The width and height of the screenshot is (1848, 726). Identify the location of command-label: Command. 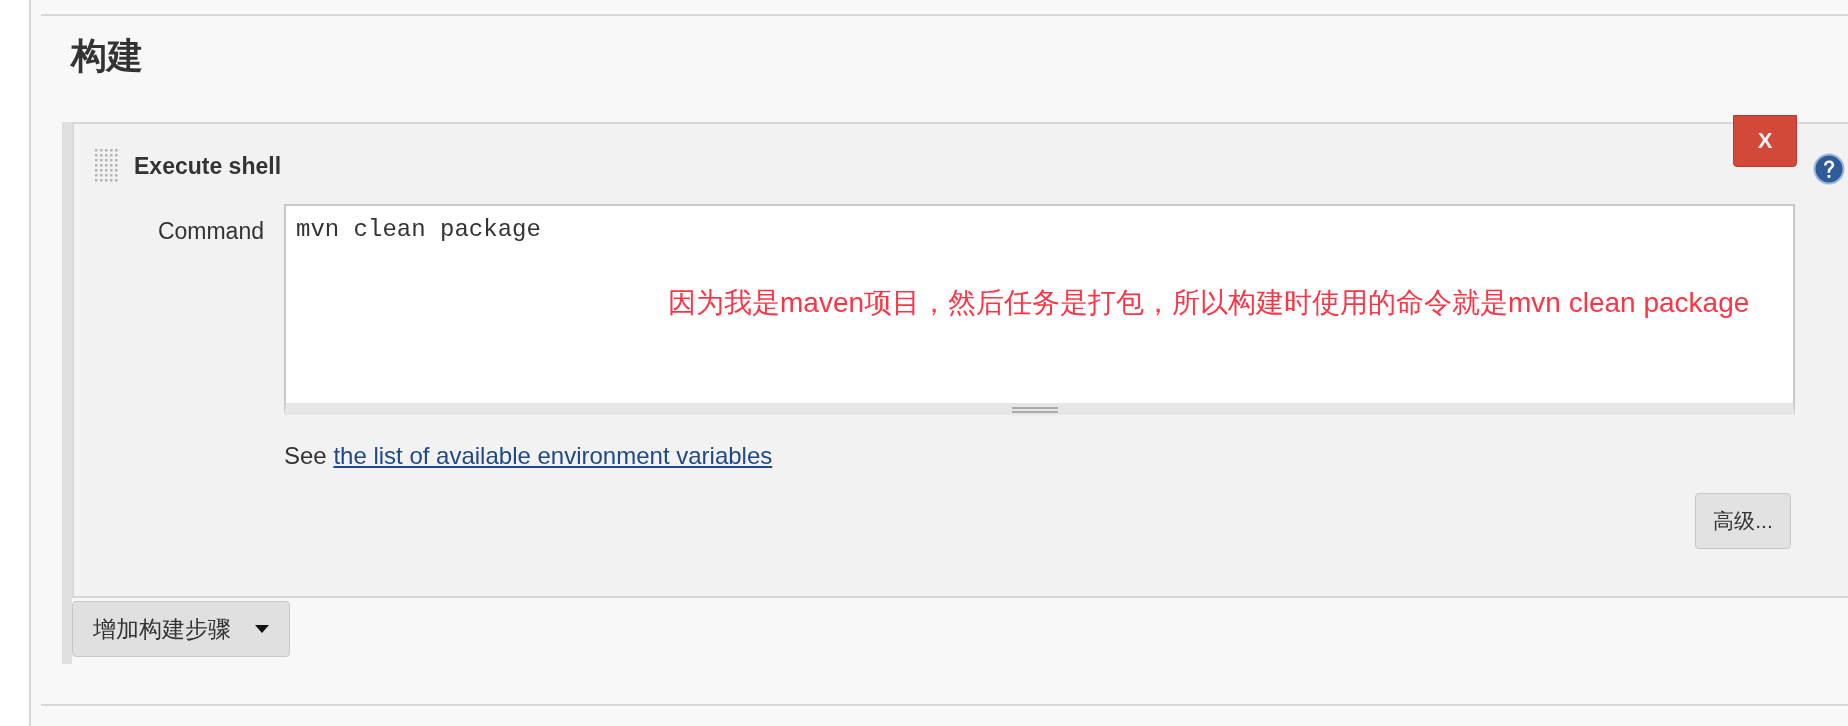
(210, 231).